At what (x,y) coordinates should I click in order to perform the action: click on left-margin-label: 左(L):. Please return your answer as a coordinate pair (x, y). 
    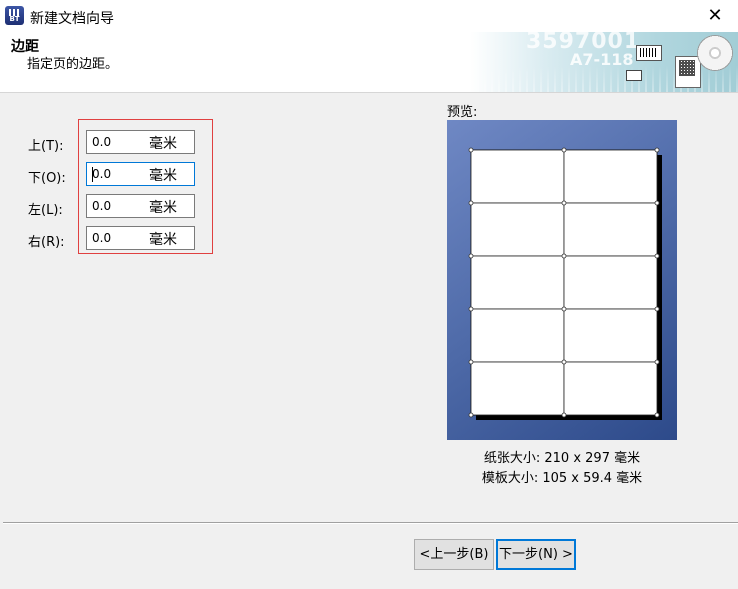
    Looking at the image, I should click on (45, 210).